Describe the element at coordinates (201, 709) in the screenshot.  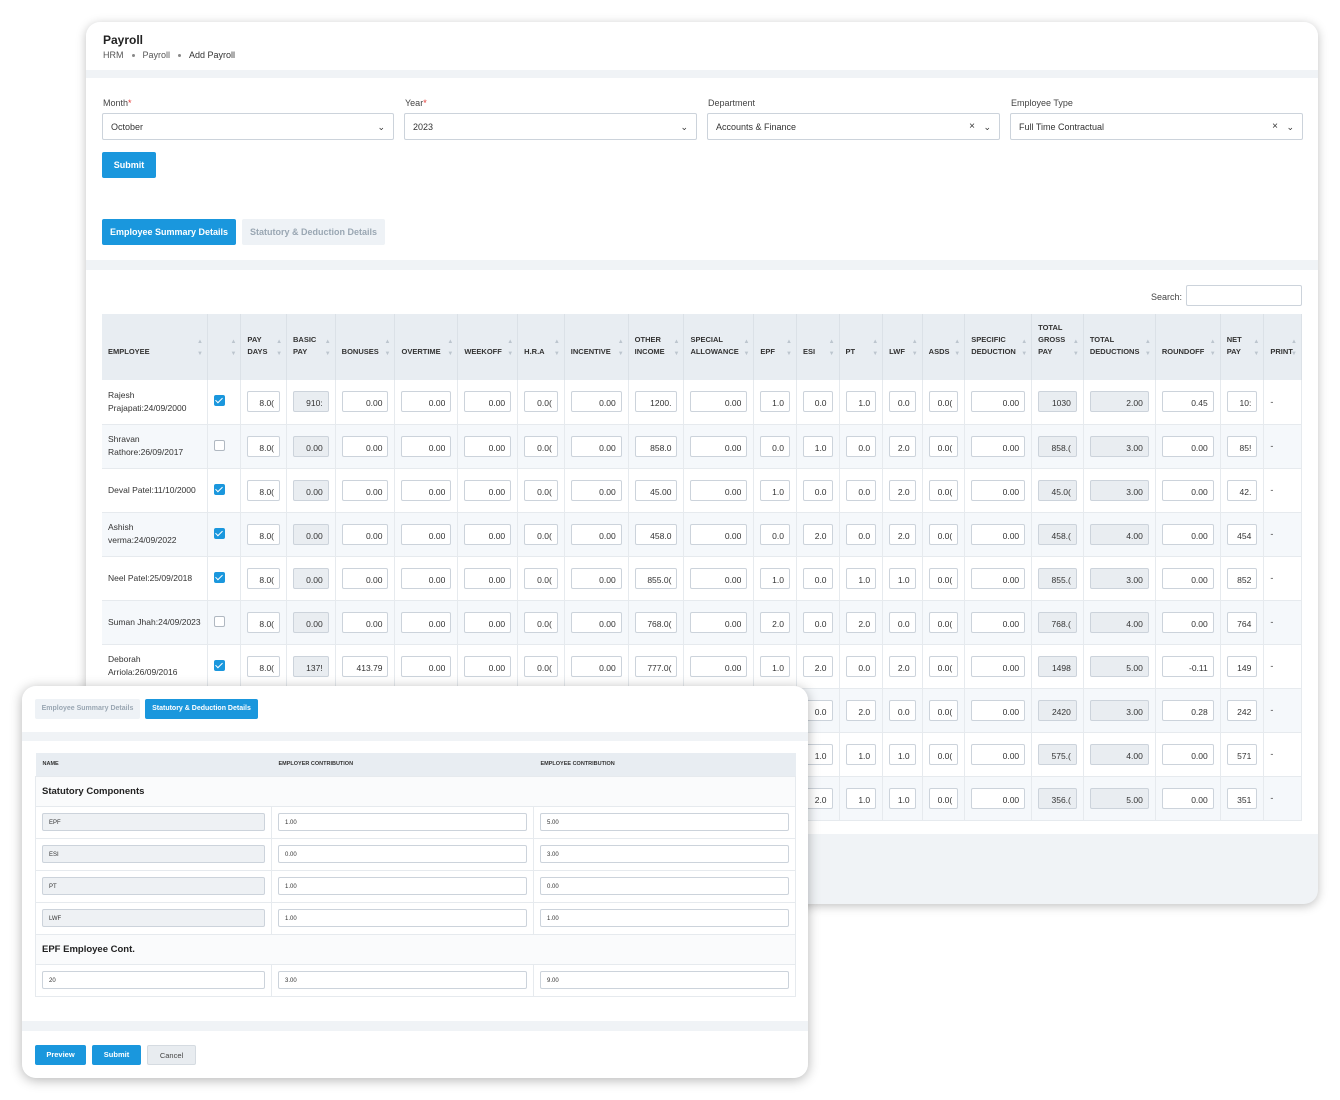
I see `popup-tab-statutory-deduction: Statutory & Deduction Details` at that location.